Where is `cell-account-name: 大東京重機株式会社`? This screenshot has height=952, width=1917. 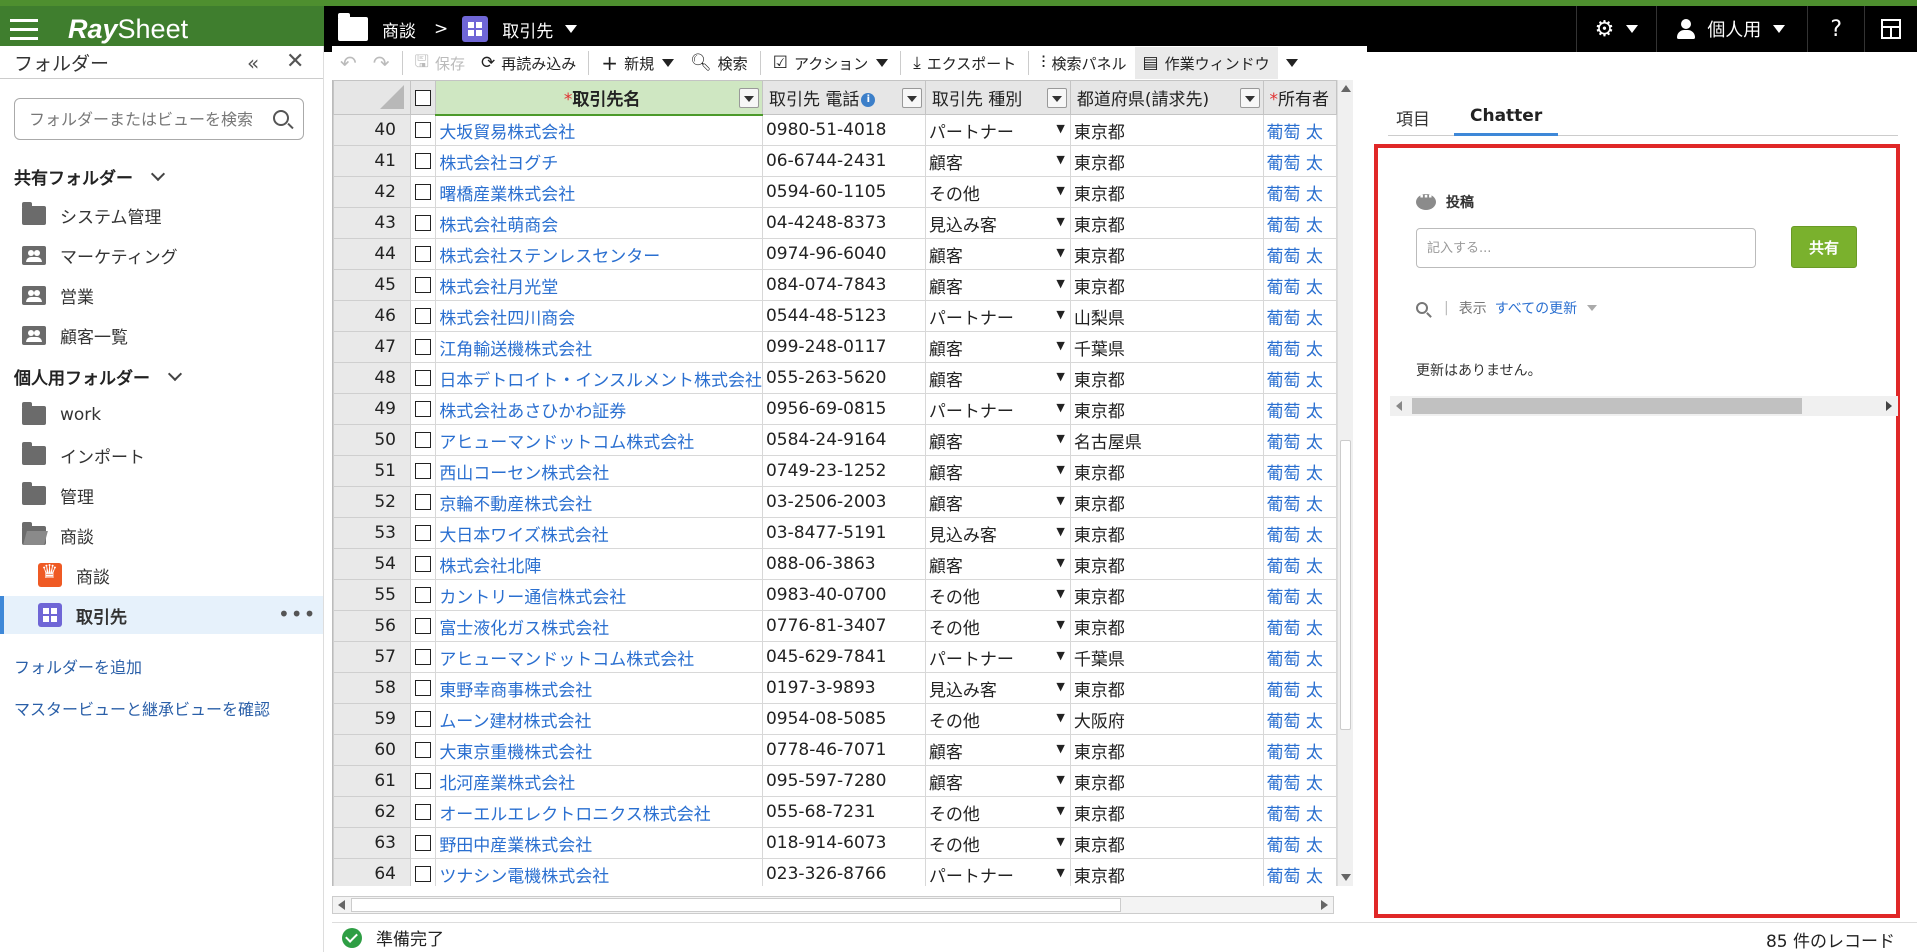
cell-account-name: 大東京重機株式会社 is located at coordinates (599, 750).